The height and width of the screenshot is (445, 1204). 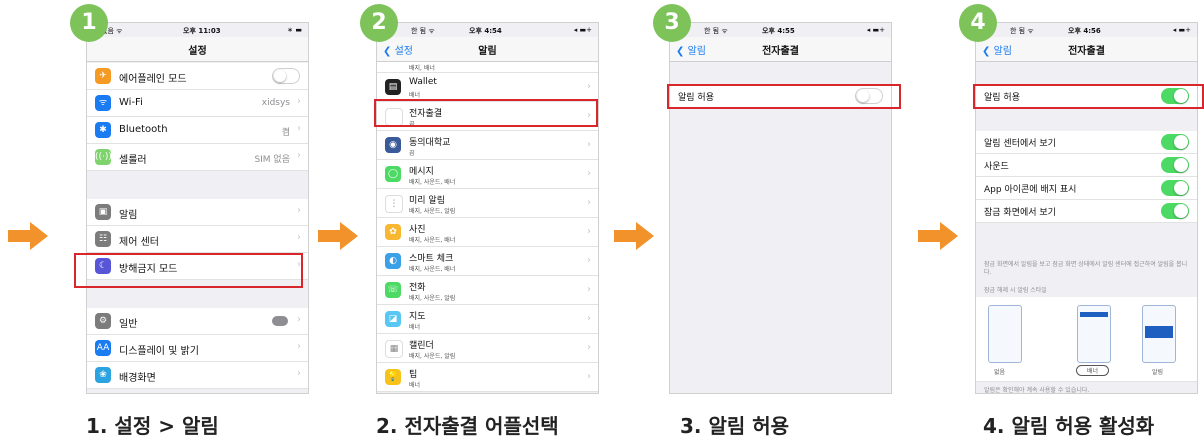 What do you see at coordinates (430, 143) in the screenshot?
I see `app-name: 동의대학교` at bounding box center [430, 143].